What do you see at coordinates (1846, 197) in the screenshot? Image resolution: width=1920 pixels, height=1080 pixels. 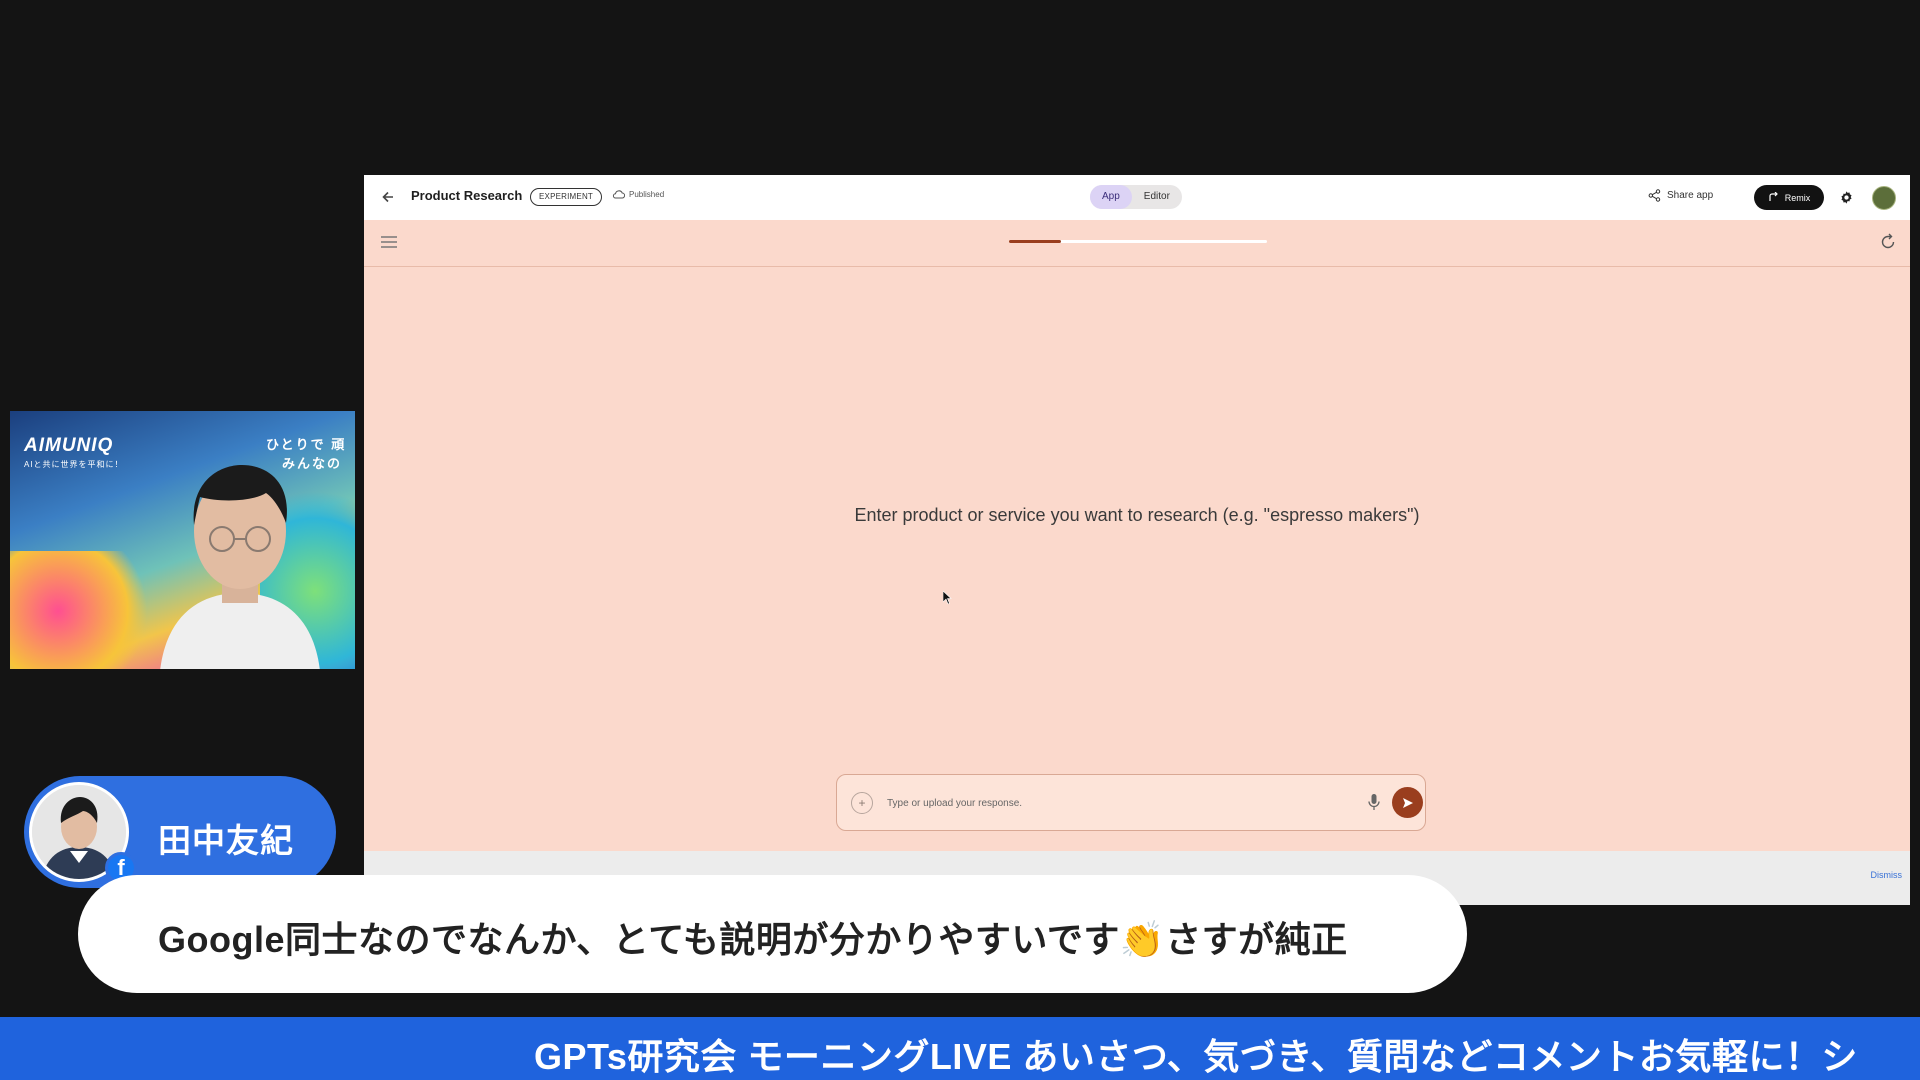 I see `gear-icon` at bounding box center [1846, 197].